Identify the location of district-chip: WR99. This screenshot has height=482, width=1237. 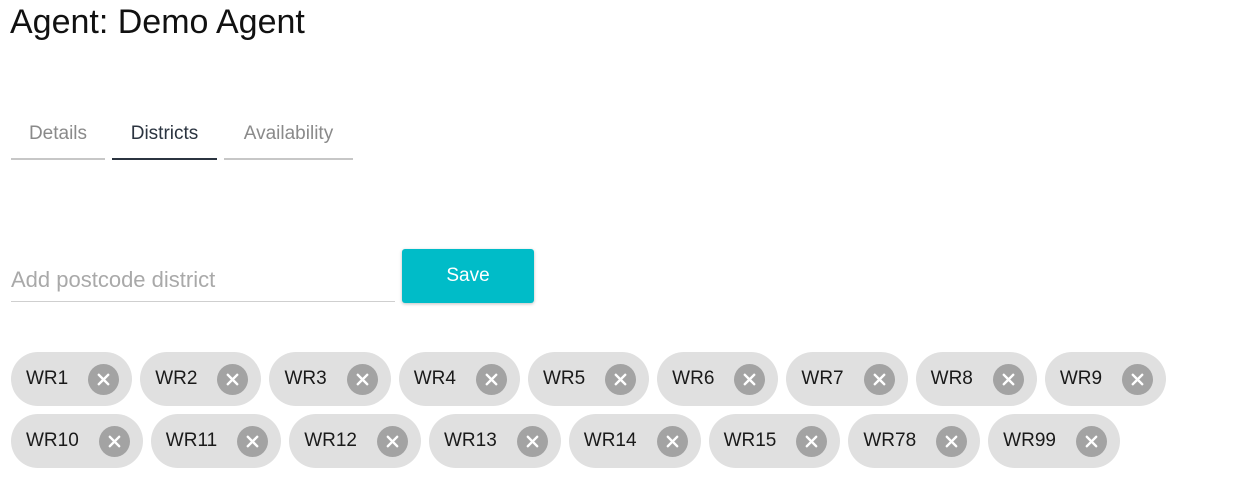
(1054, 441).